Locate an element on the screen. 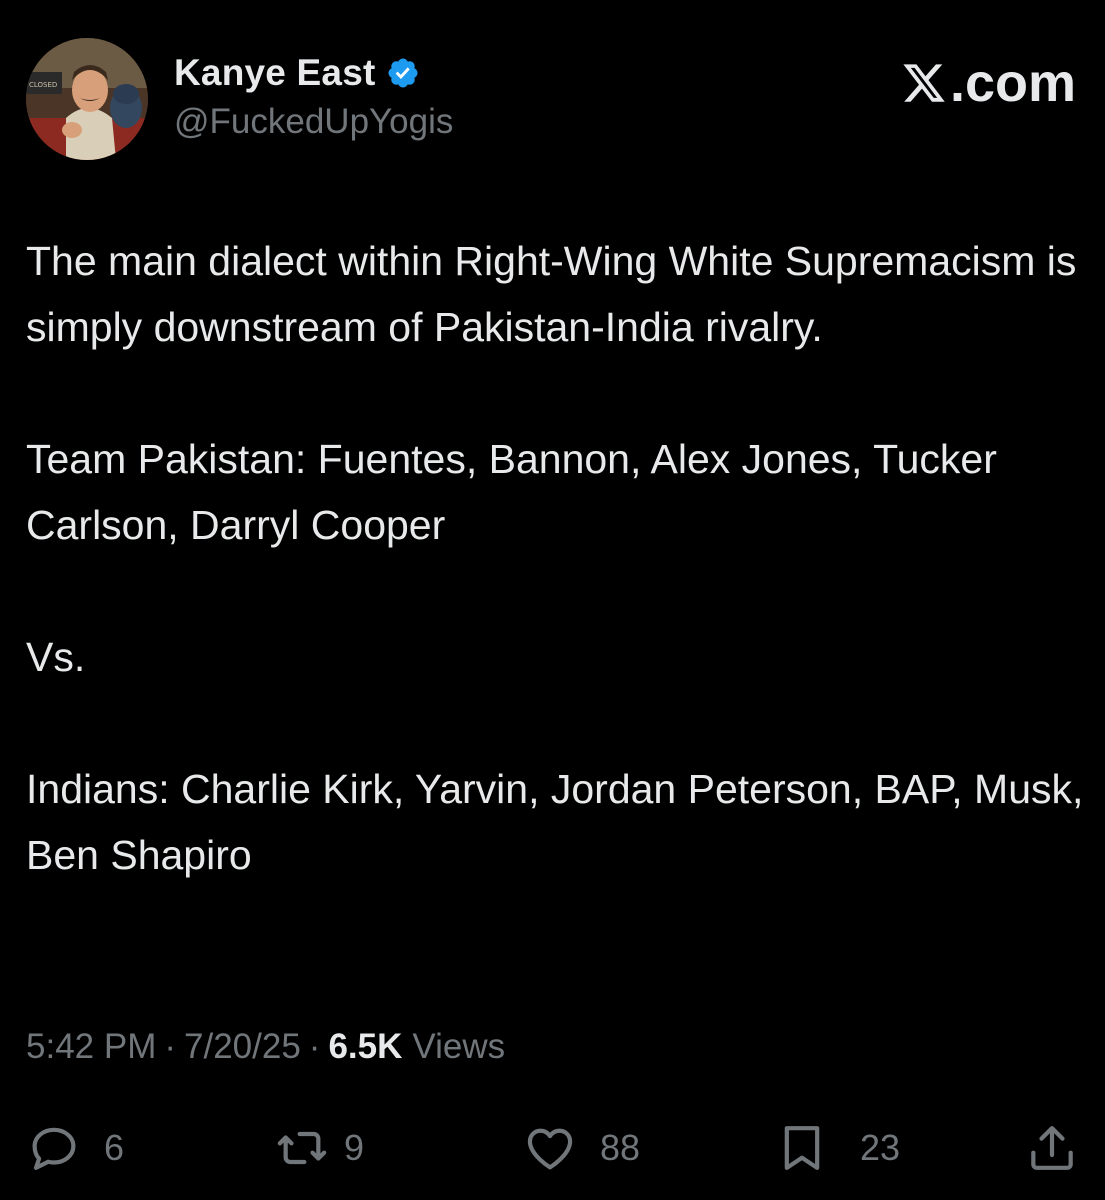 The height and width of the screenshot is (1200, 1105). like-count: 88 is located at coordinates (620, 1147).